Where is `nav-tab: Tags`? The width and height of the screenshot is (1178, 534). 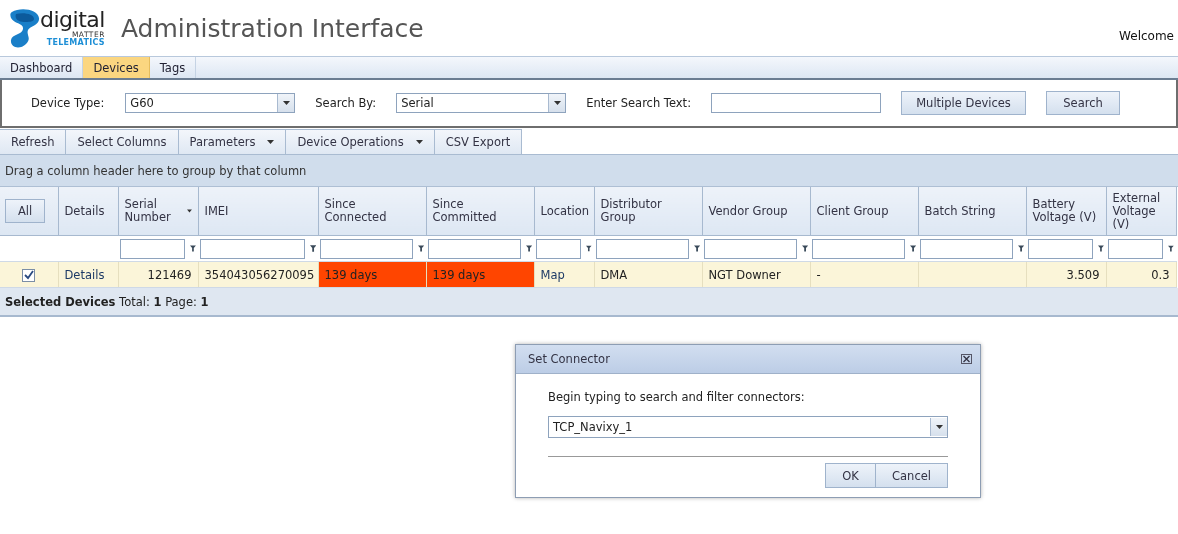 nav-tab: Tags is located at coordinates (173, 67).